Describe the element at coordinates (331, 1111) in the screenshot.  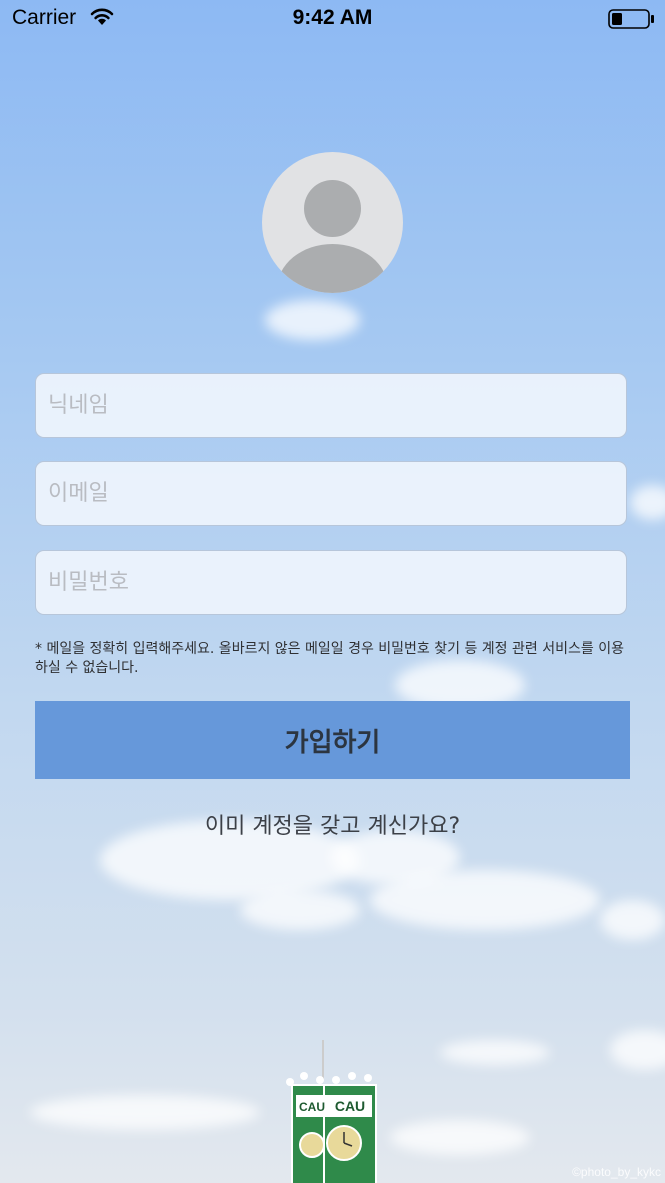
I see `cau-clock-tower-logo: CAU CAU` at that location.